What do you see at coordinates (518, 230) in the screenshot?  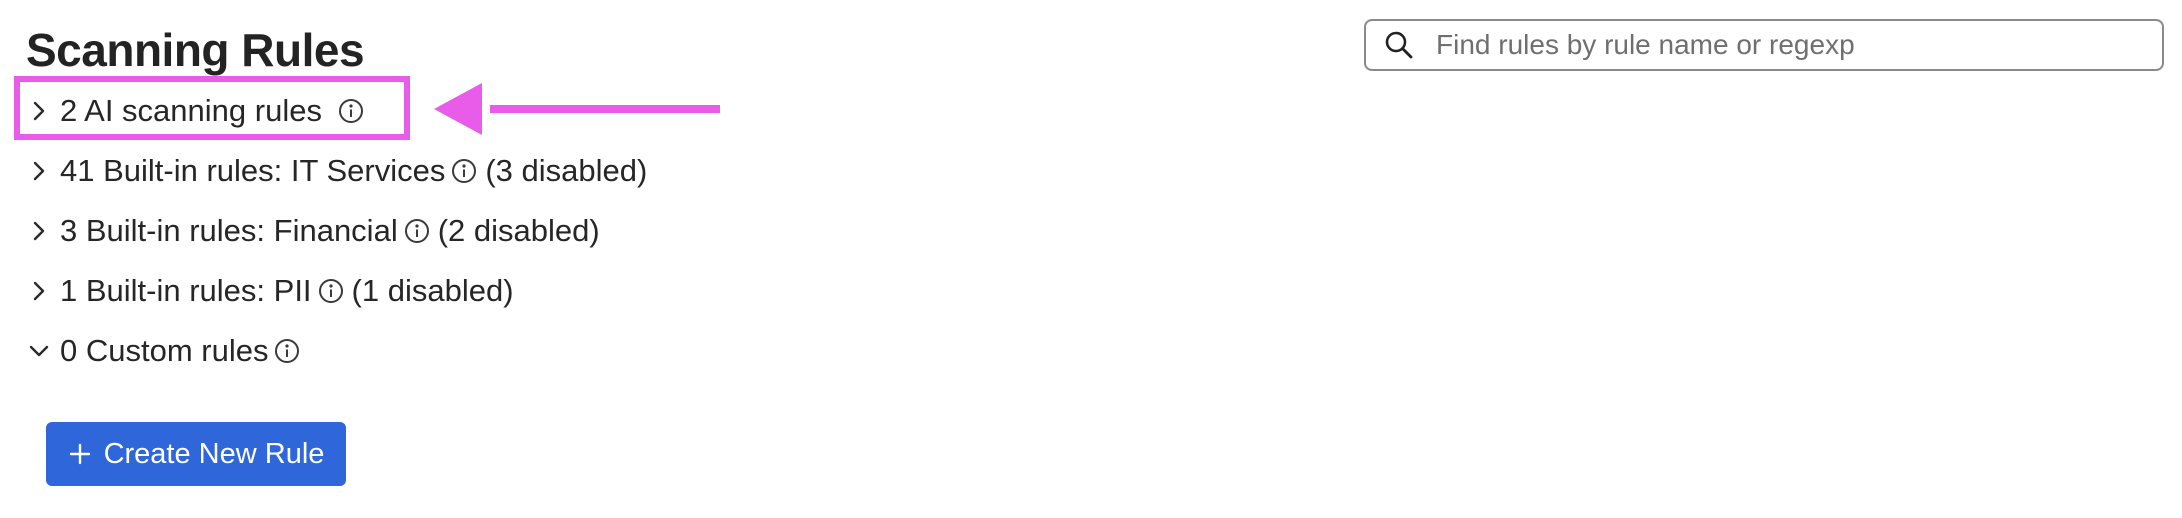 I see `disabled-count: (2 disabled)` at bounding box center [518, 230].